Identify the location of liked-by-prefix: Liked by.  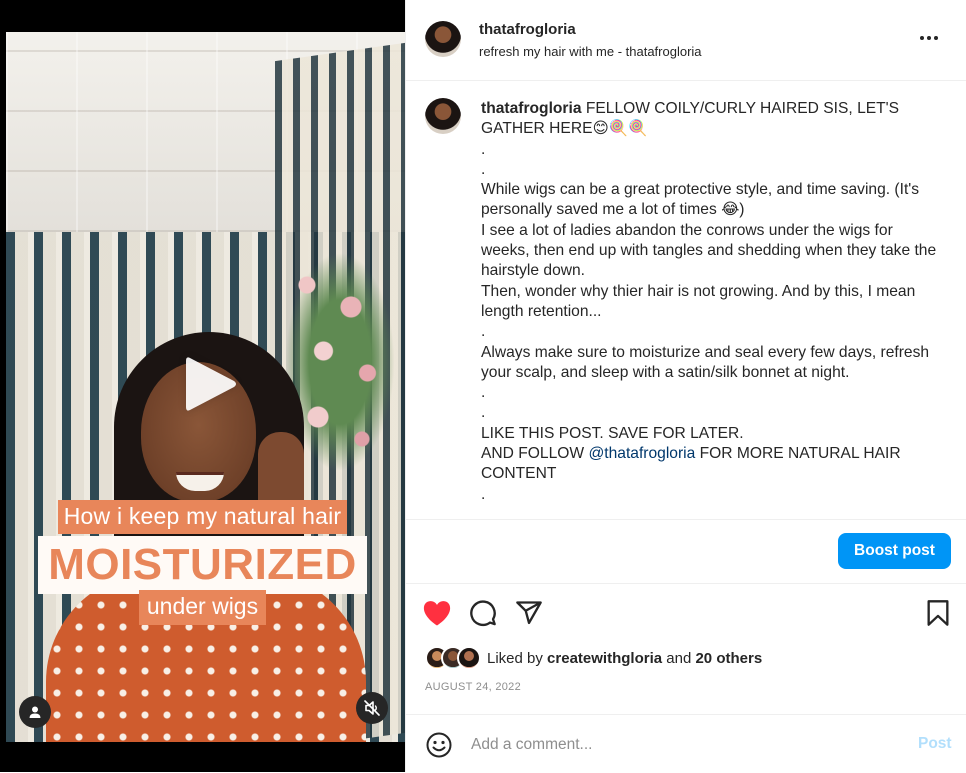
(517, 658).